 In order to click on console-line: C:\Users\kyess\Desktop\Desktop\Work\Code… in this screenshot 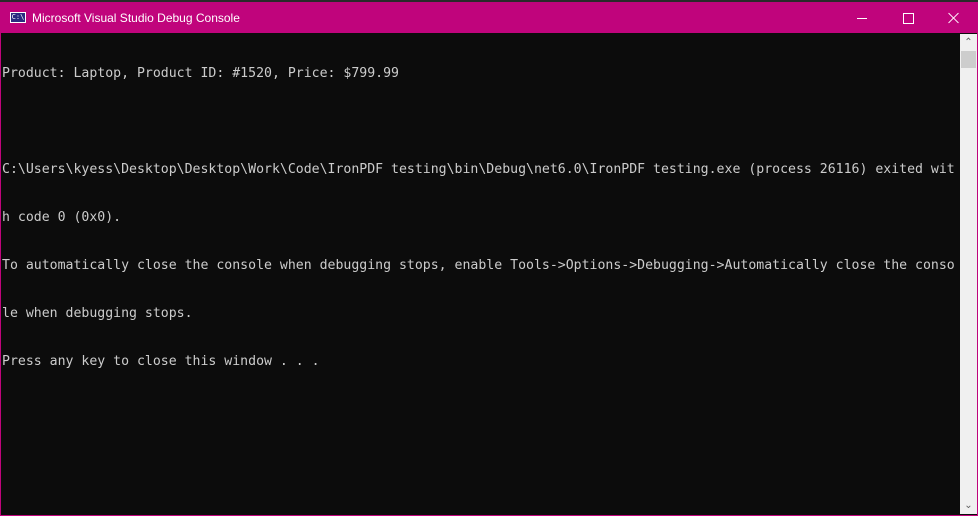, I will do `click(478, 169)`.